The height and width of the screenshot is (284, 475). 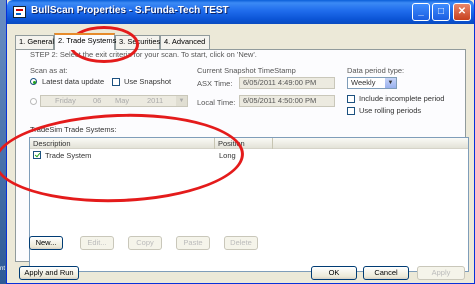 What do you see at coordinates (34, 42) in the screenshot?
I see `tab-general: 1. General` at bounding box center [34, 42].